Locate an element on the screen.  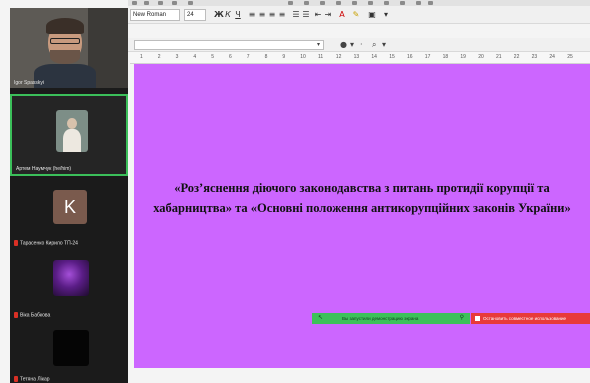
screen-share-text: Вы запустили демонстрацию экрана is located at coordinates (380, 318).